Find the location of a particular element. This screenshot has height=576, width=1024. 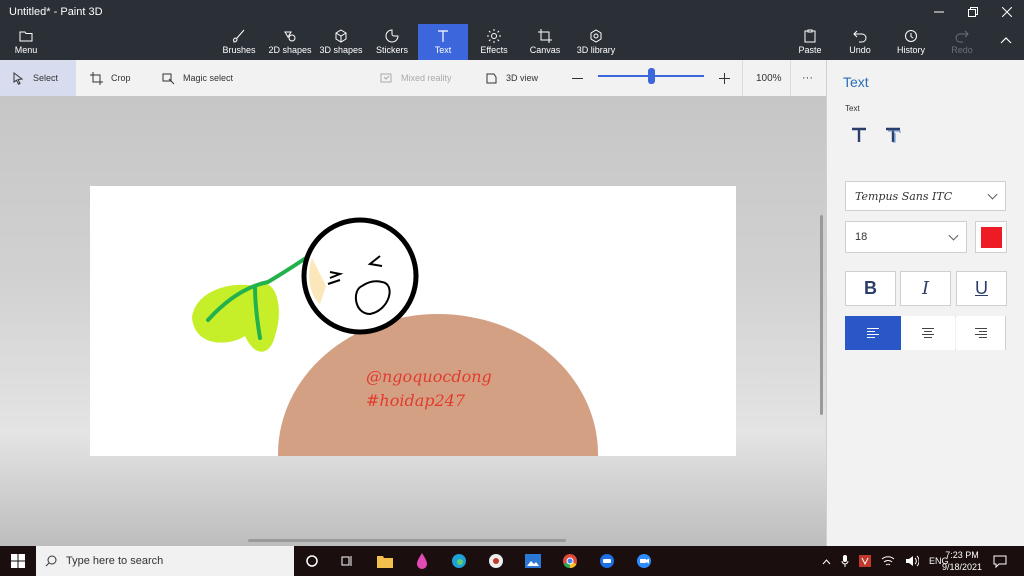

windows-logo-icon is located at coordinates (18, 561).